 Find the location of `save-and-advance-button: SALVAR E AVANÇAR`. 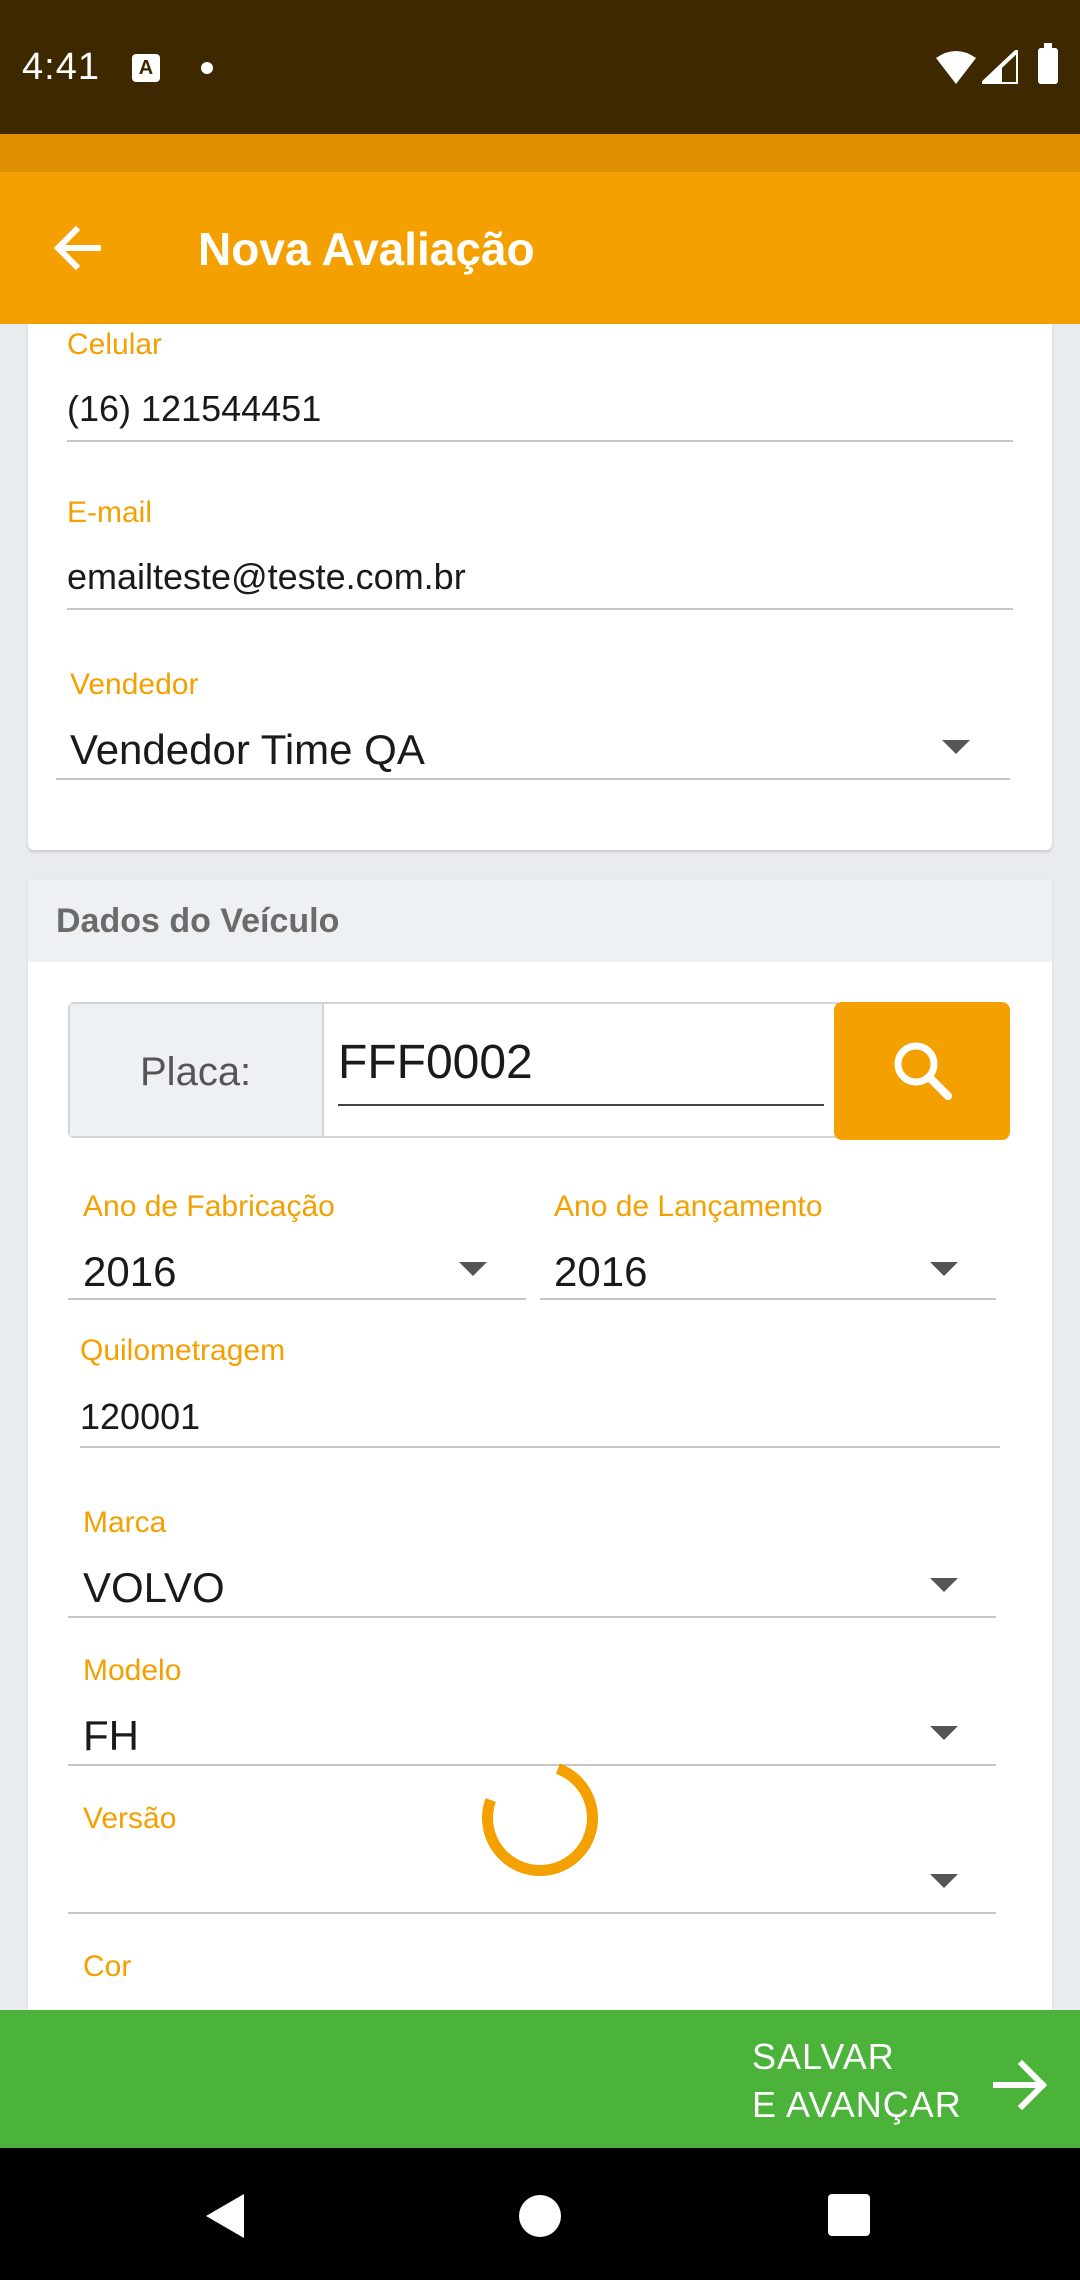

save-and-advance-button: SALVAR E AVANÇAR is located at coordinates (540, 2079).